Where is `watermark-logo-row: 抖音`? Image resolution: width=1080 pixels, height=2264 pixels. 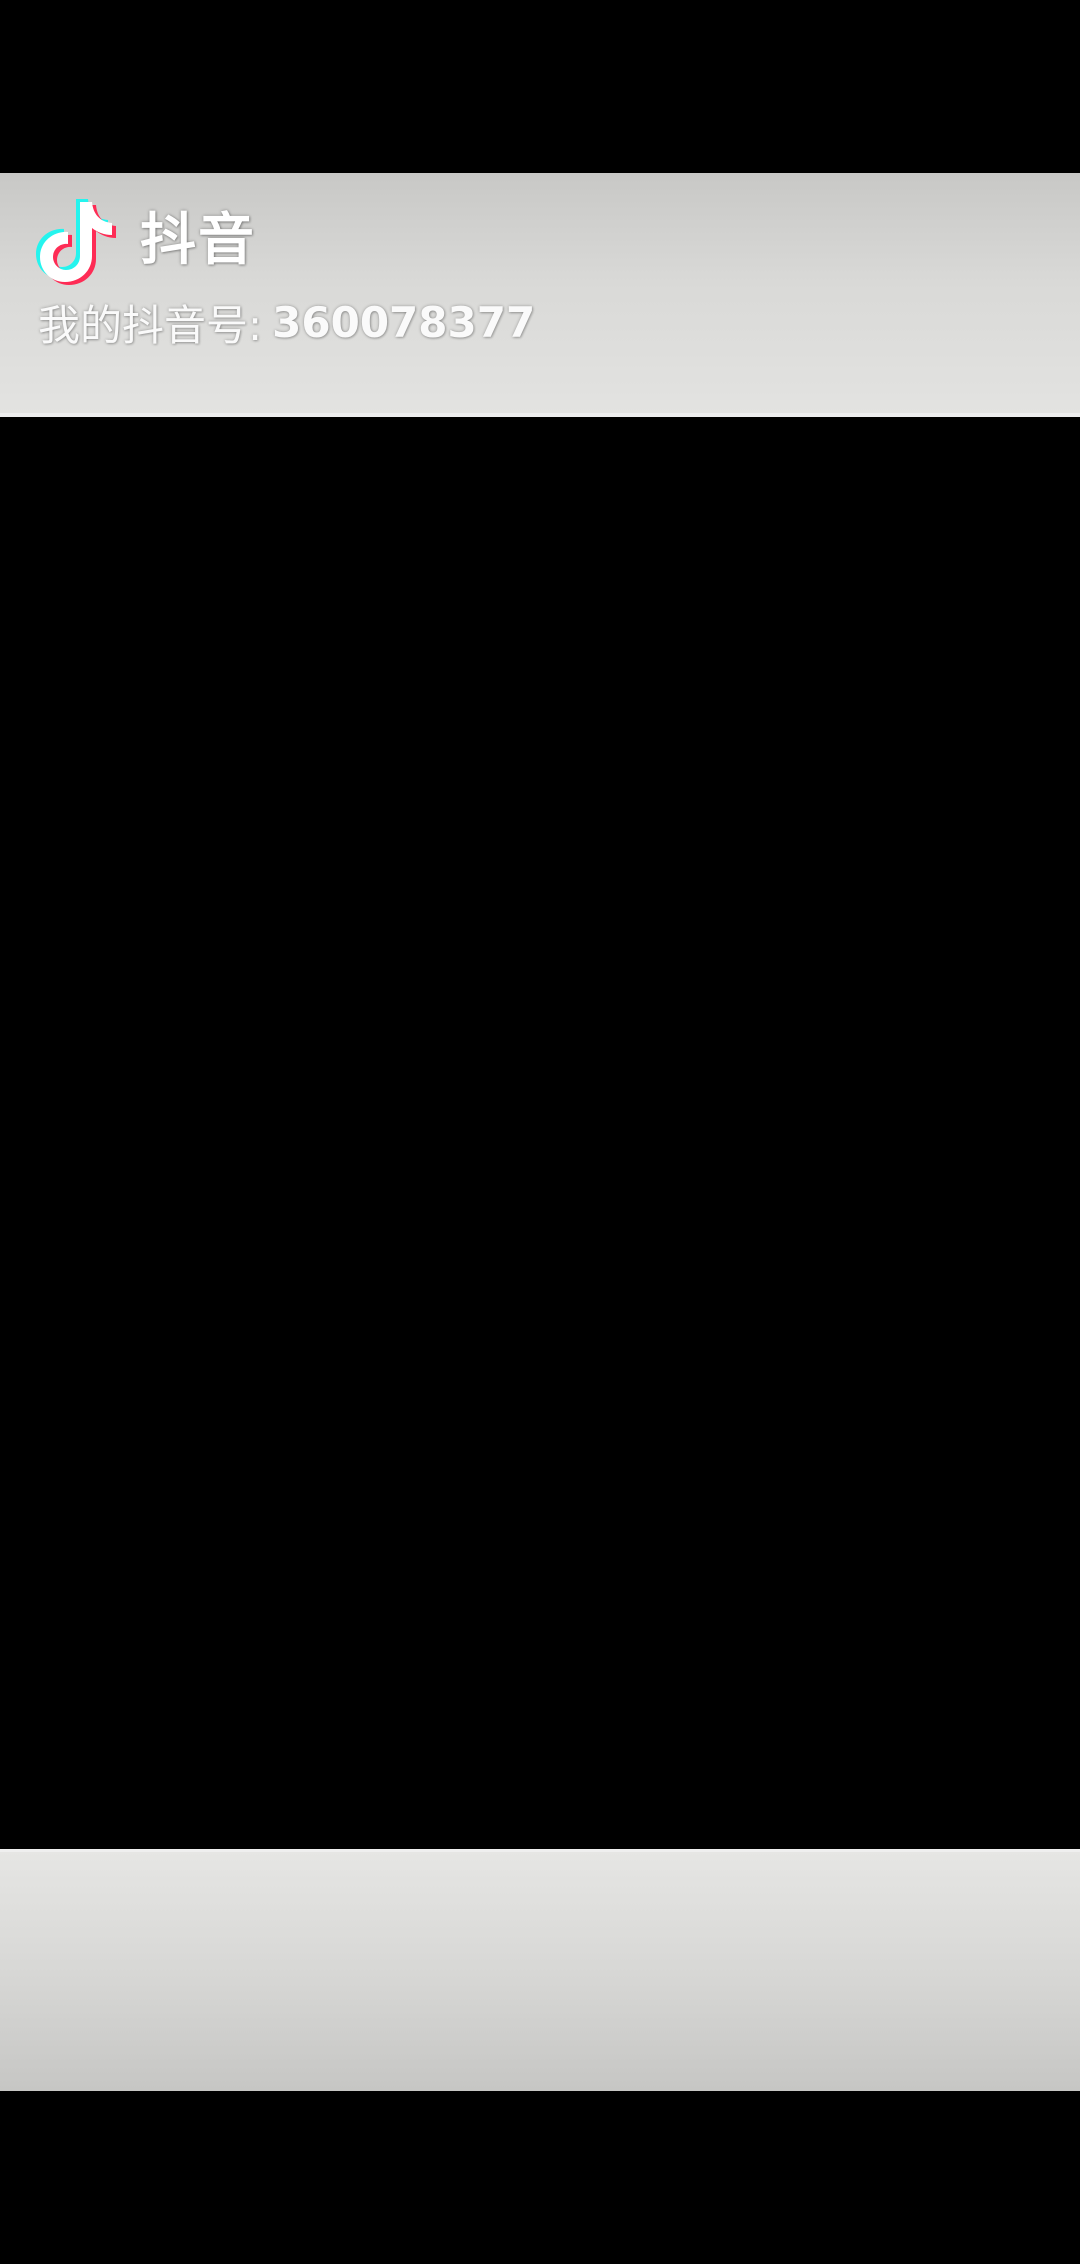
watermark-logo-row: 抖音 is located at coordinates (146, 241).